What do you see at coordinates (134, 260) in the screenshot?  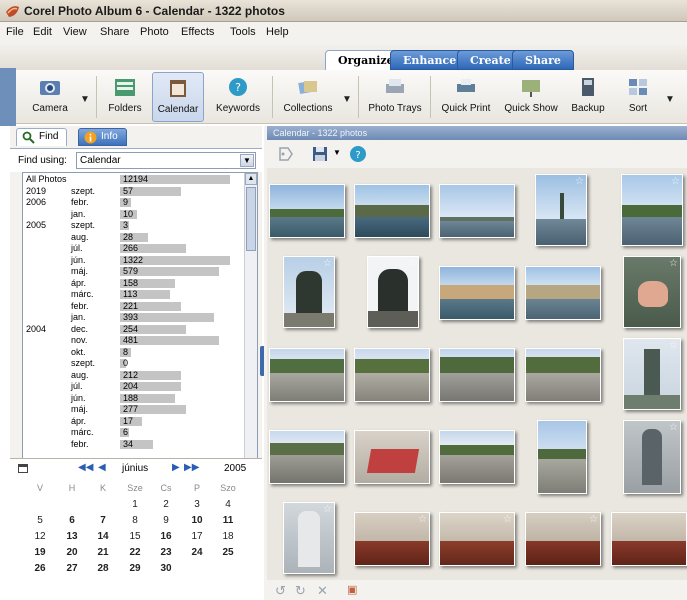 I see `date-list-row: jún. 1322` at bounding box center [134, 260].